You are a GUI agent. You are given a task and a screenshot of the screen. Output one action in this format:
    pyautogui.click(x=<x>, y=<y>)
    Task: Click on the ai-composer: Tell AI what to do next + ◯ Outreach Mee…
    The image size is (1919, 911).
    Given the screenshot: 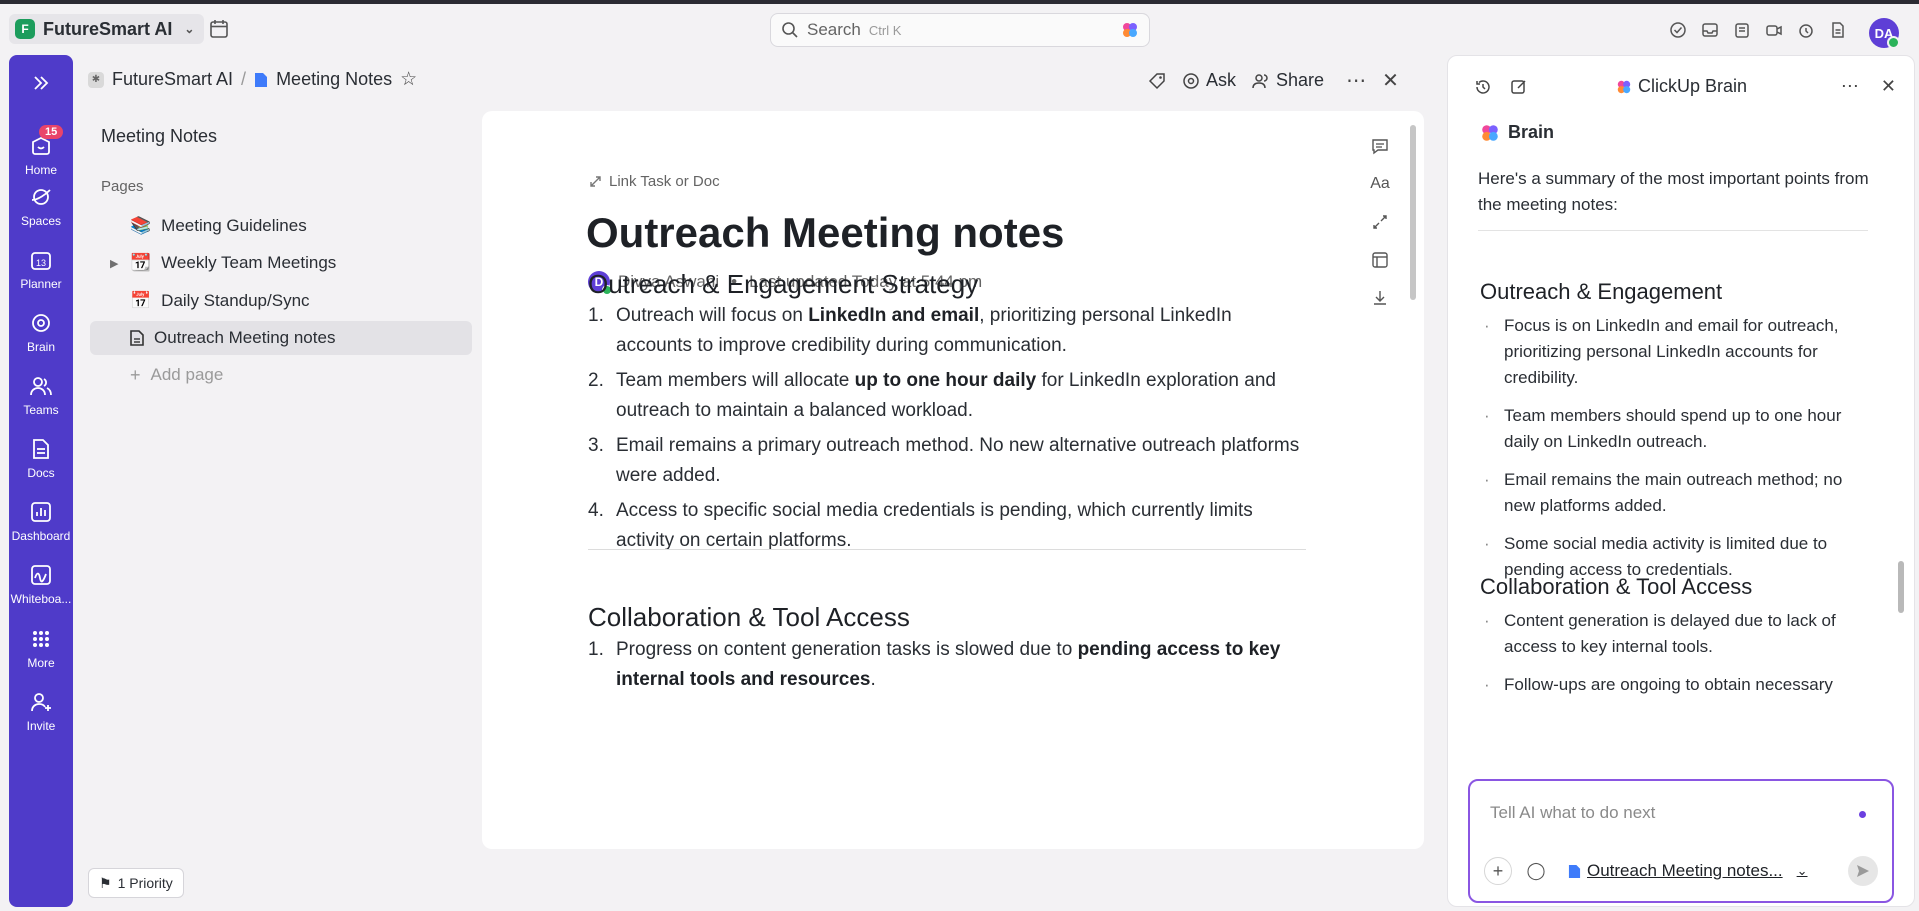 What is the action you would take?
    pyautogui.click(x=1681, y=841)
    